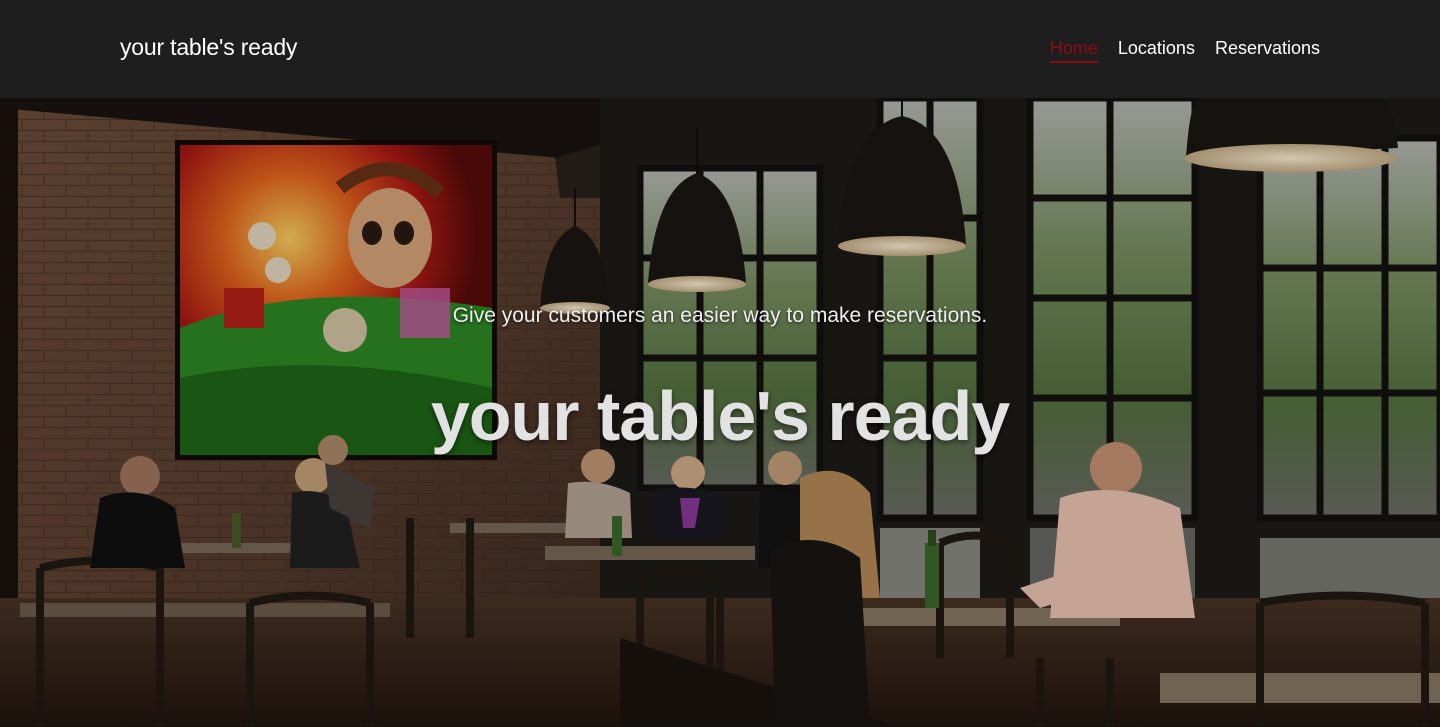  Describe the element at coordinates (1156, 50) in the screenshot. I see `nav-link-locations: Locations` at that location.